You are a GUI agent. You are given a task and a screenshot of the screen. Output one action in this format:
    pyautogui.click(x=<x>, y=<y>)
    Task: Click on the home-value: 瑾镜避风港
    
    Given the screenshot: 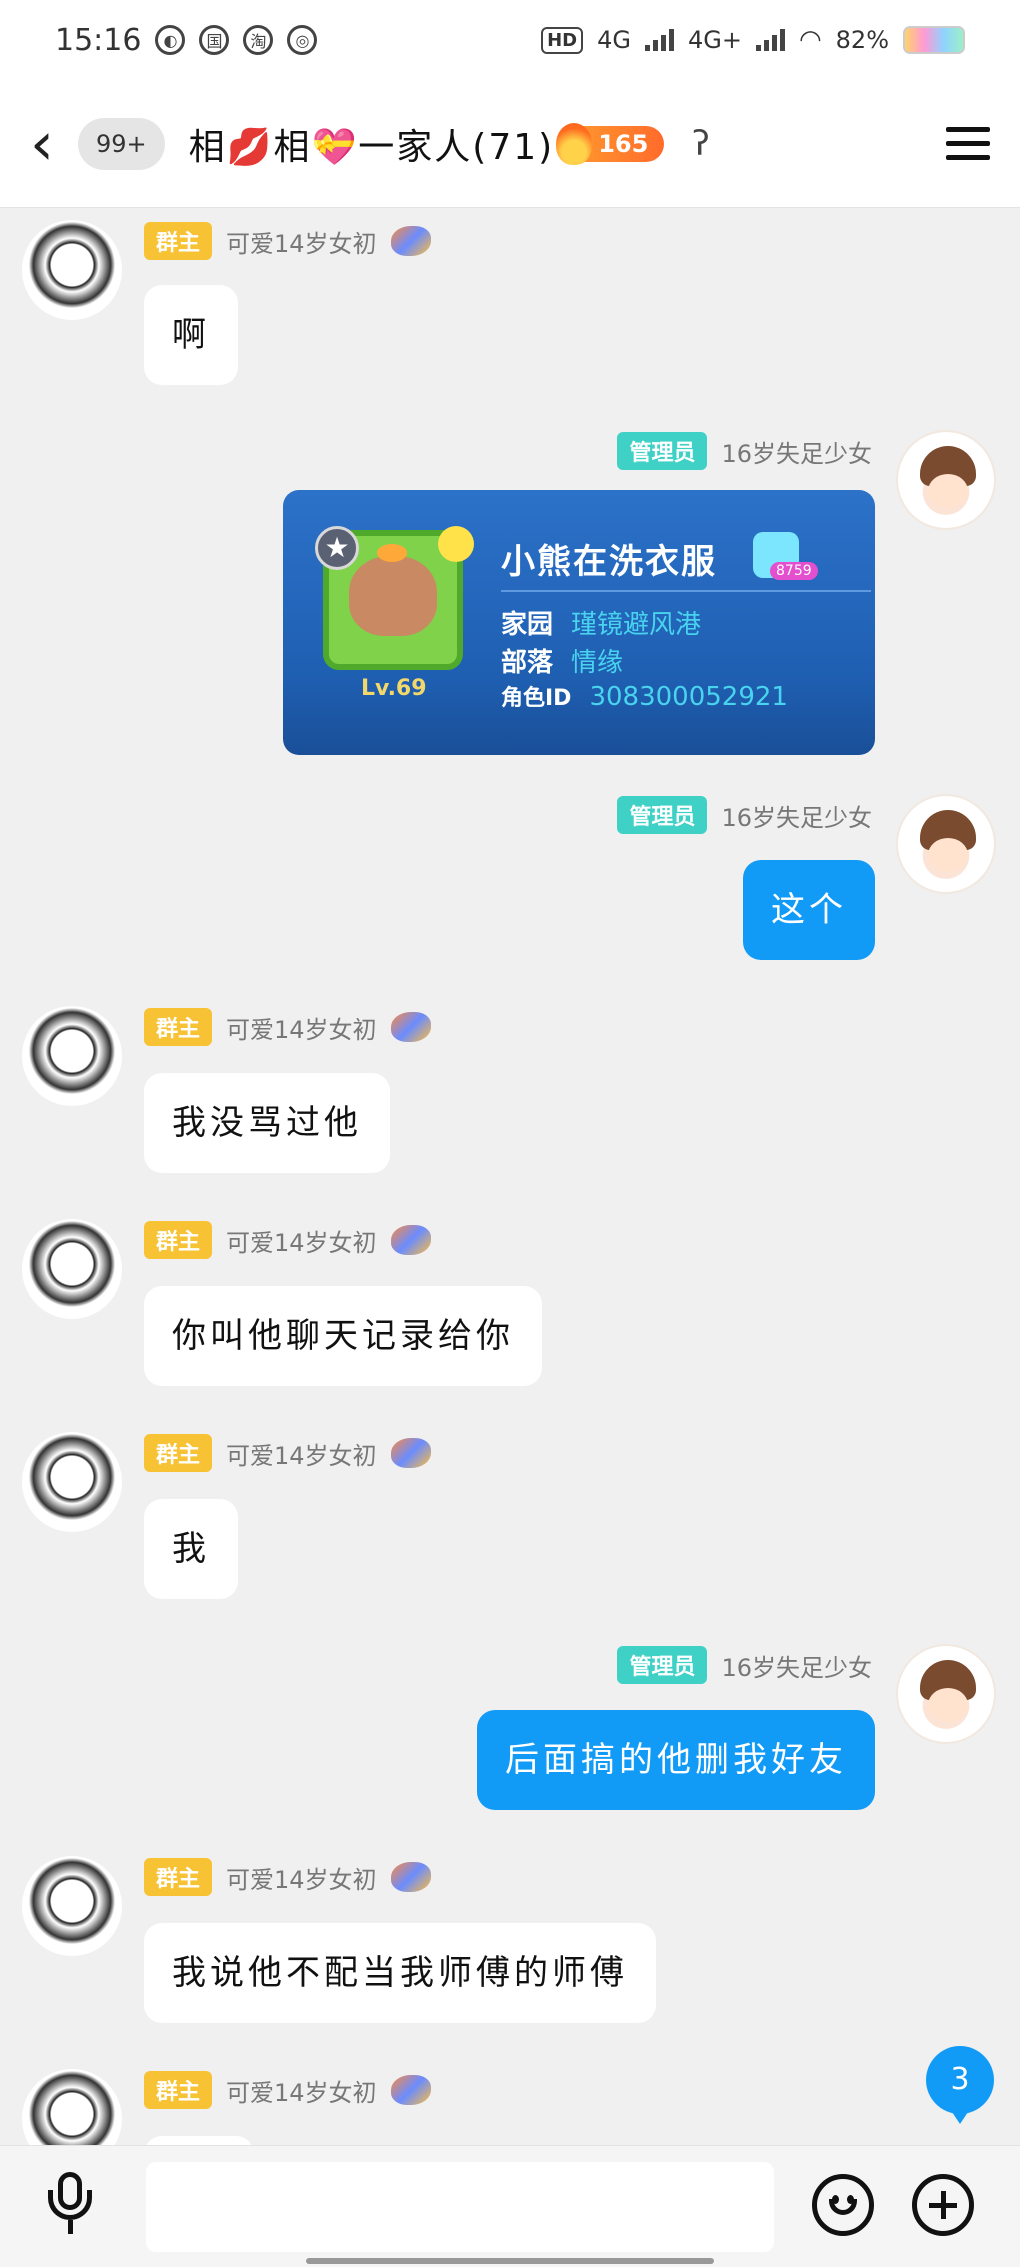 What is the action you would take?
    pyautogui.click(x=636, y=625)
    